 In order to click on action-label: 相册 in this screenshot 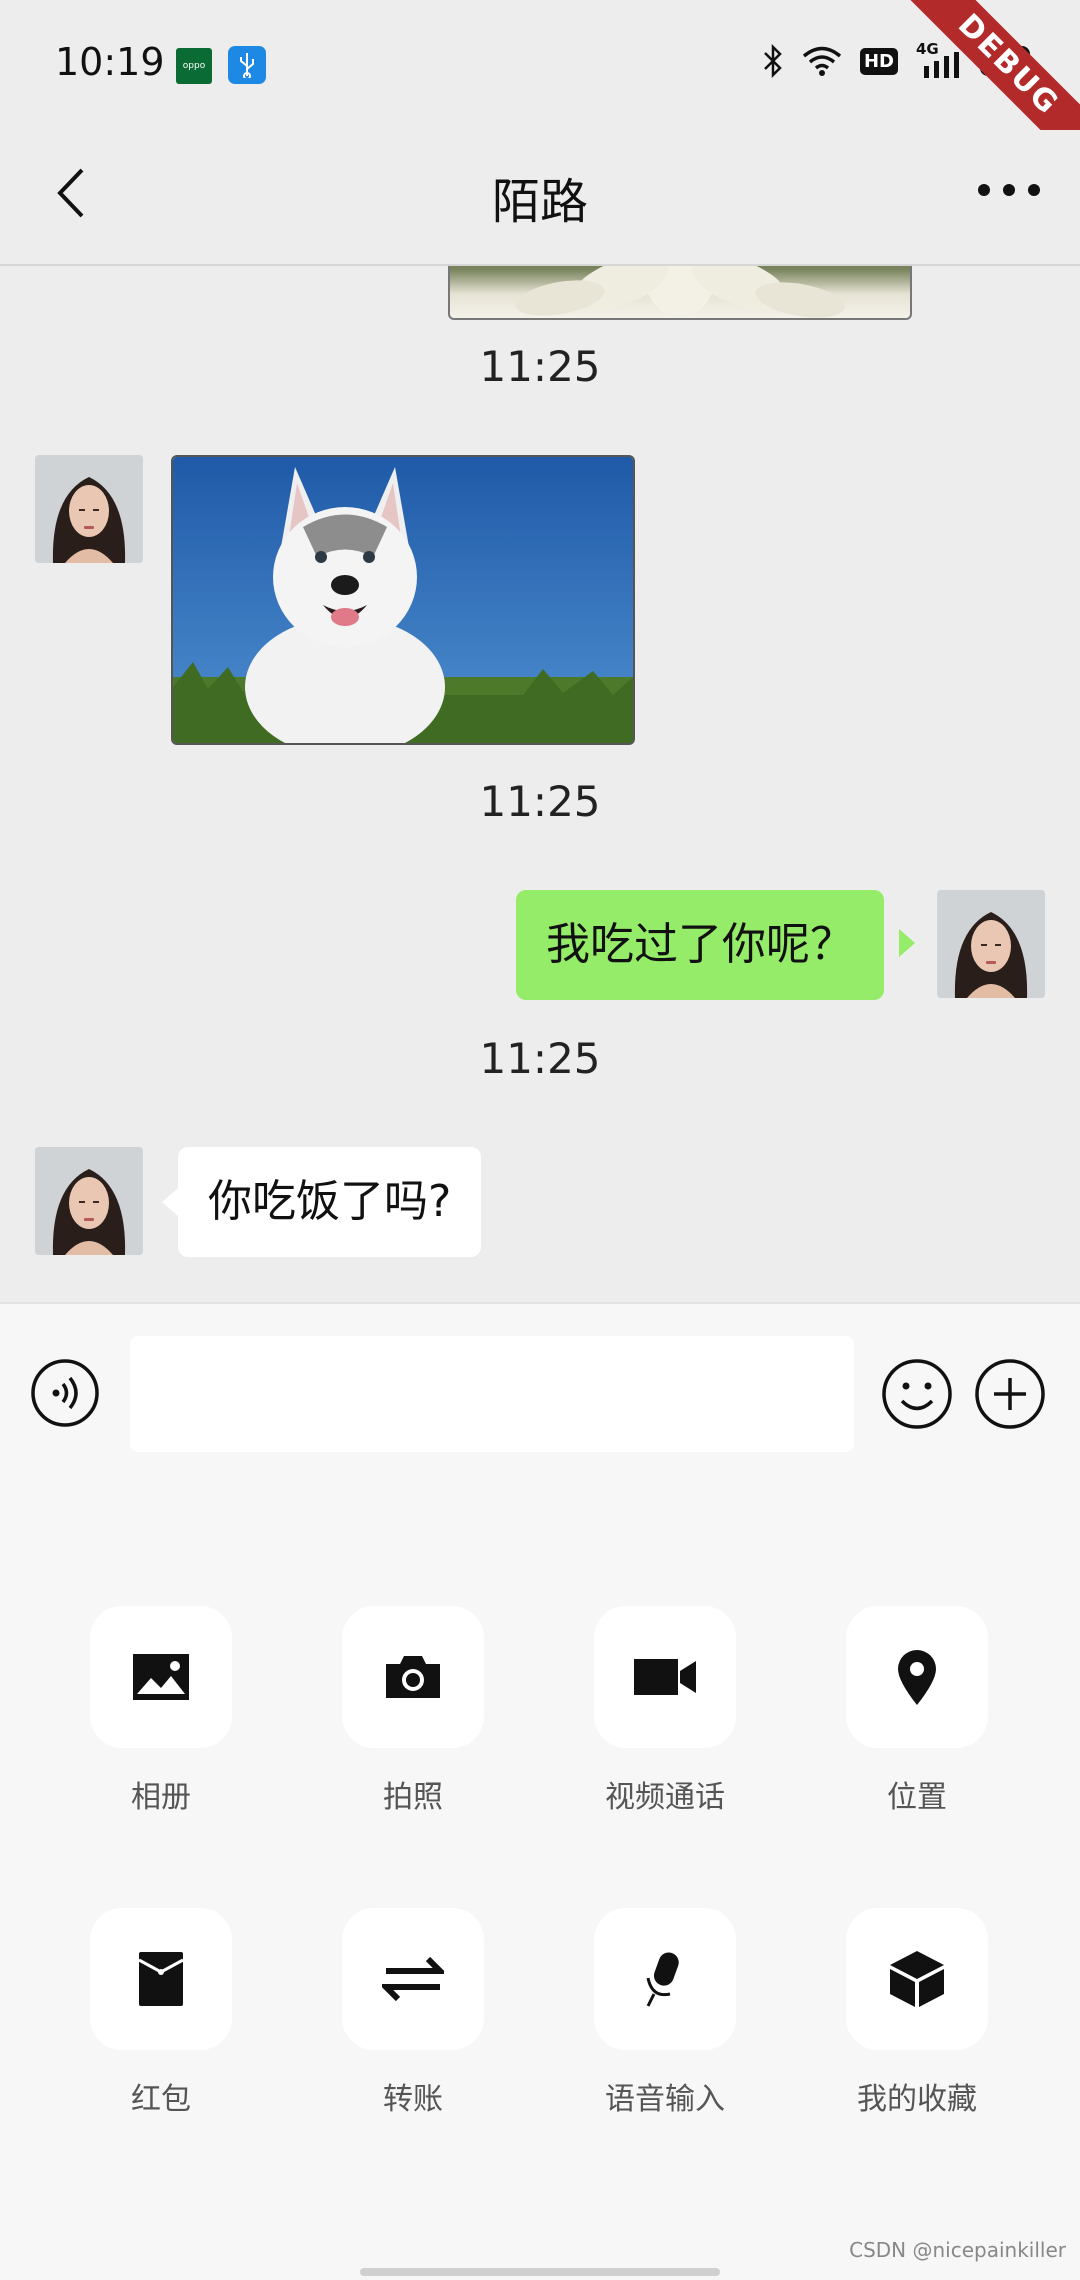, I will do `click(161, 1797)`.